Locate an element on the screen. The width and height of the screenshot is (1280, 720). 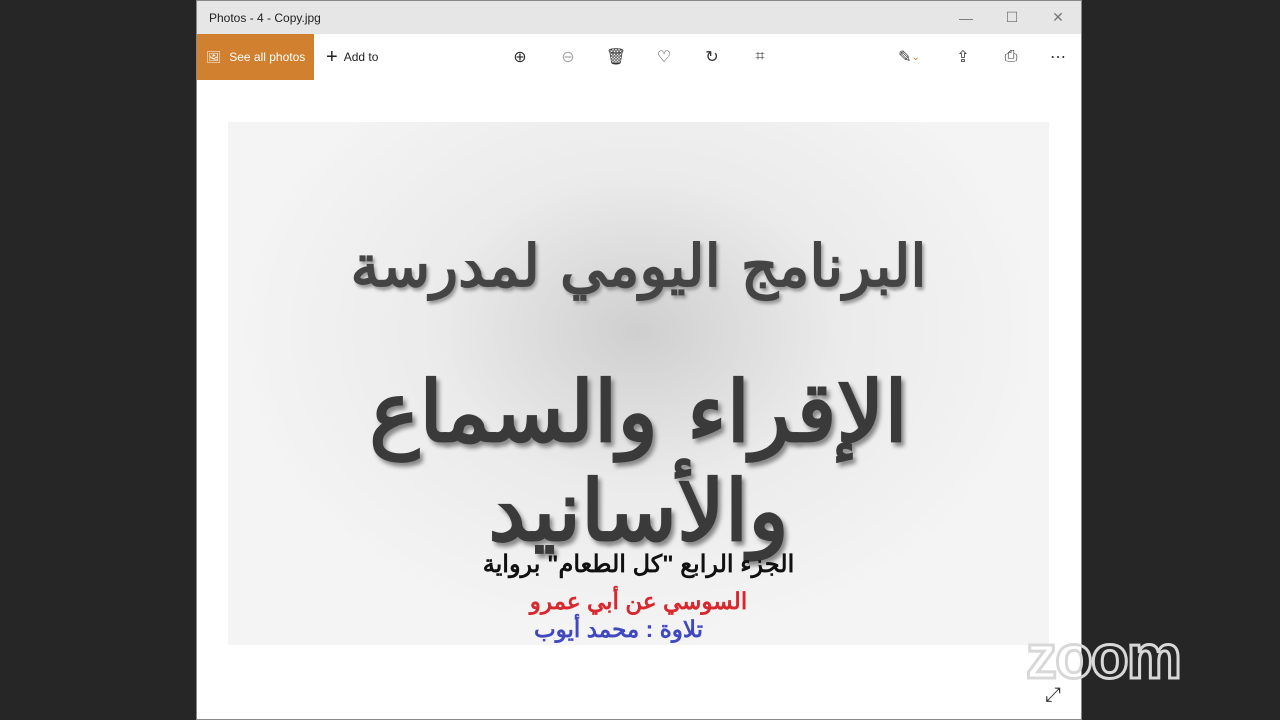
close-button: ✕ is located at coordinates (1058, 17).